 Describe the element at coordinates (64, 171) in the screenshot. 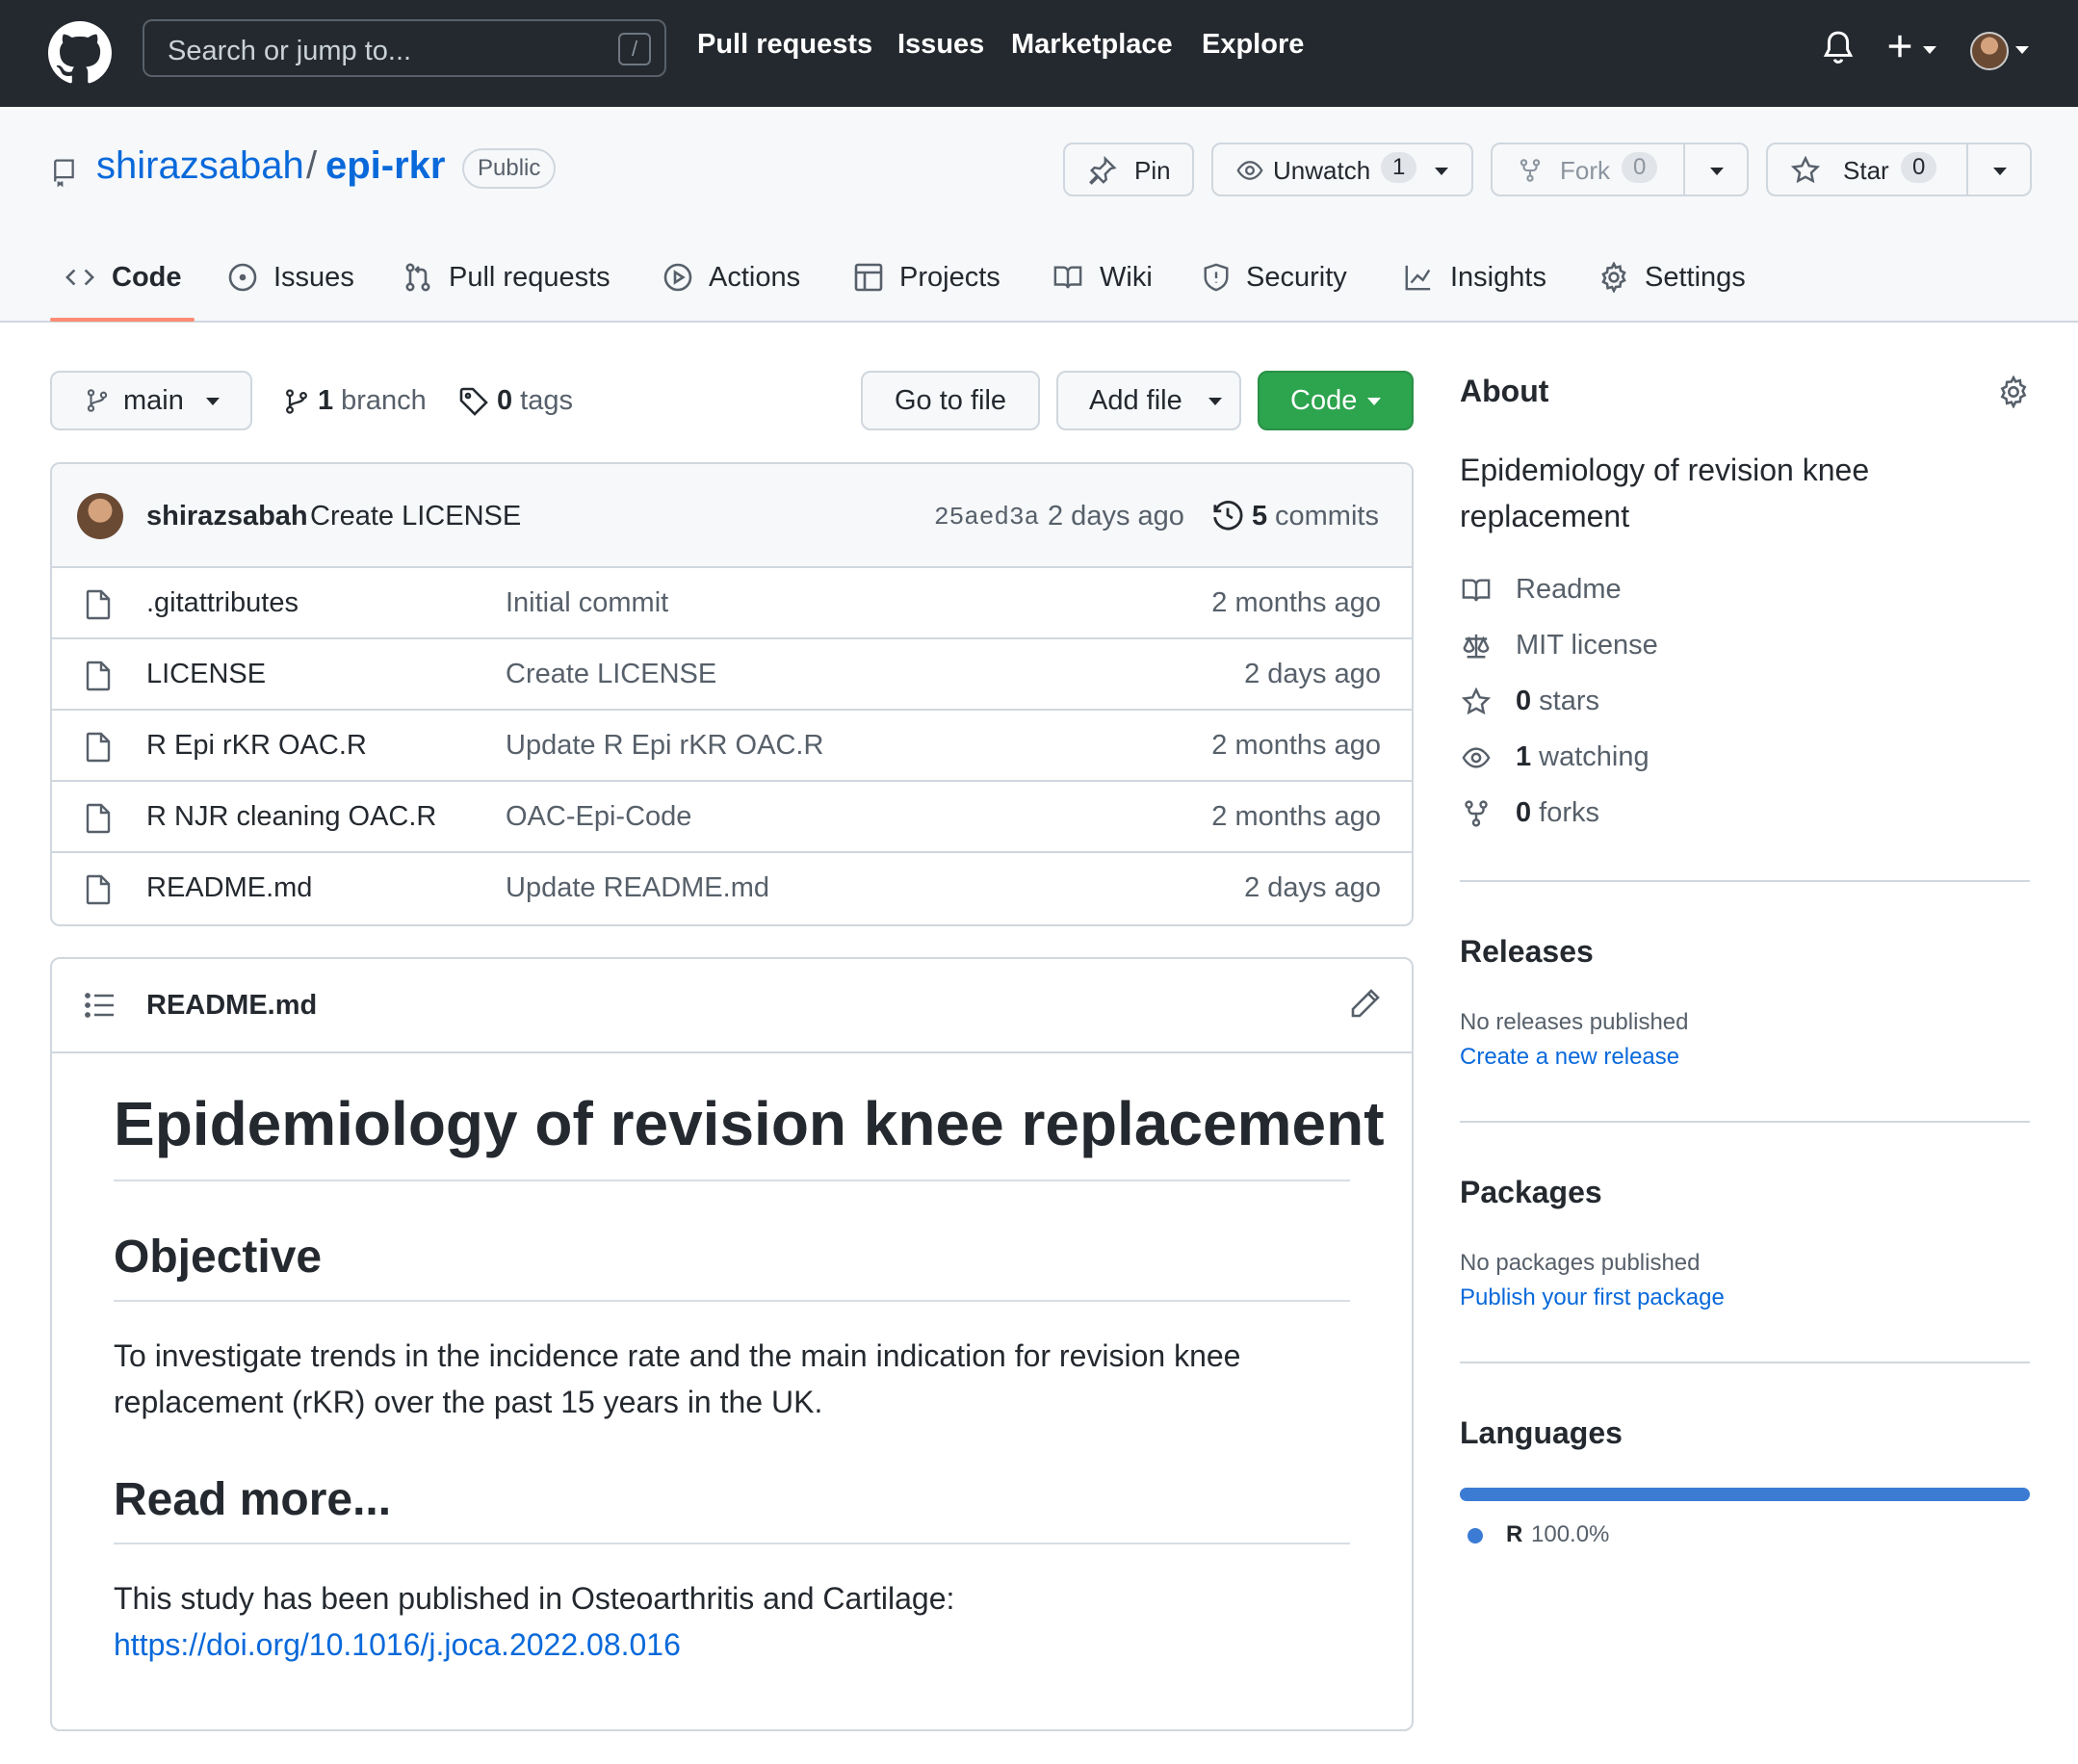

I see `repo-icon` at that location.